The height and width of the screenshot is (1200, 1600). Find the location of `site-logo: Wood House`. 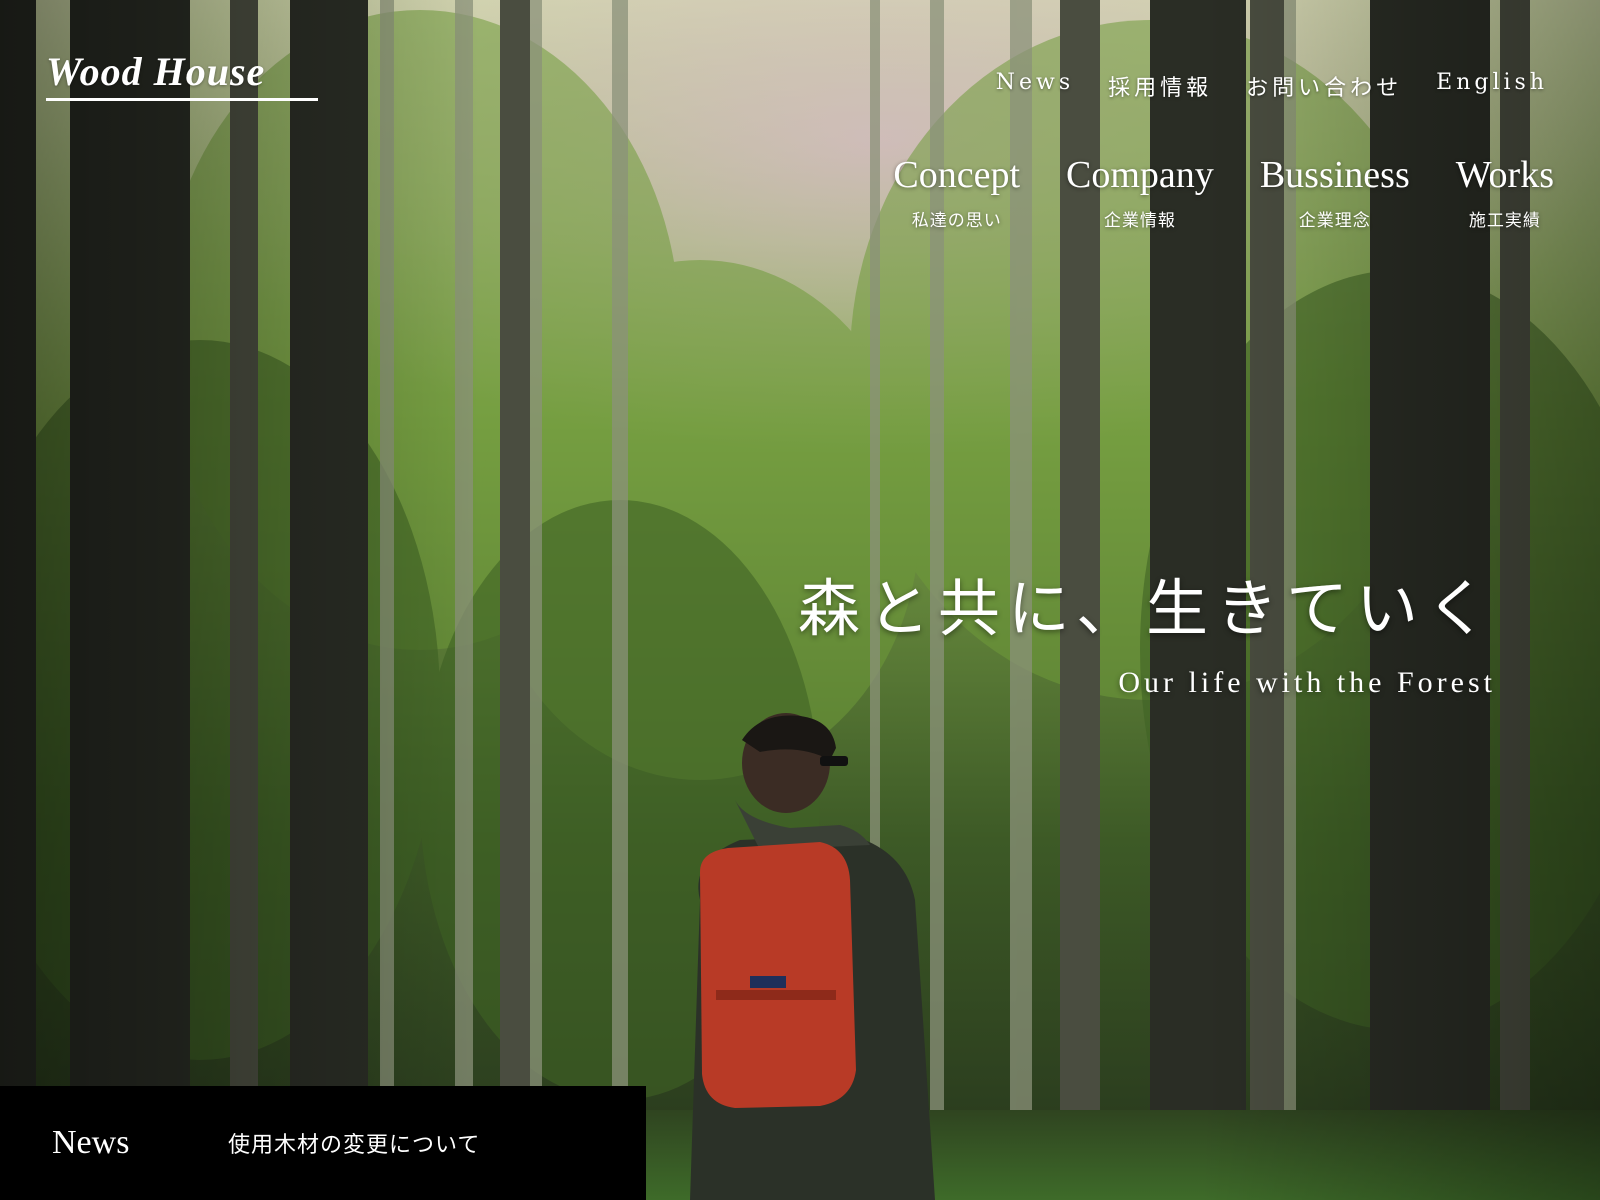

site-logo: Wood House is located at coordinates (182, 75).